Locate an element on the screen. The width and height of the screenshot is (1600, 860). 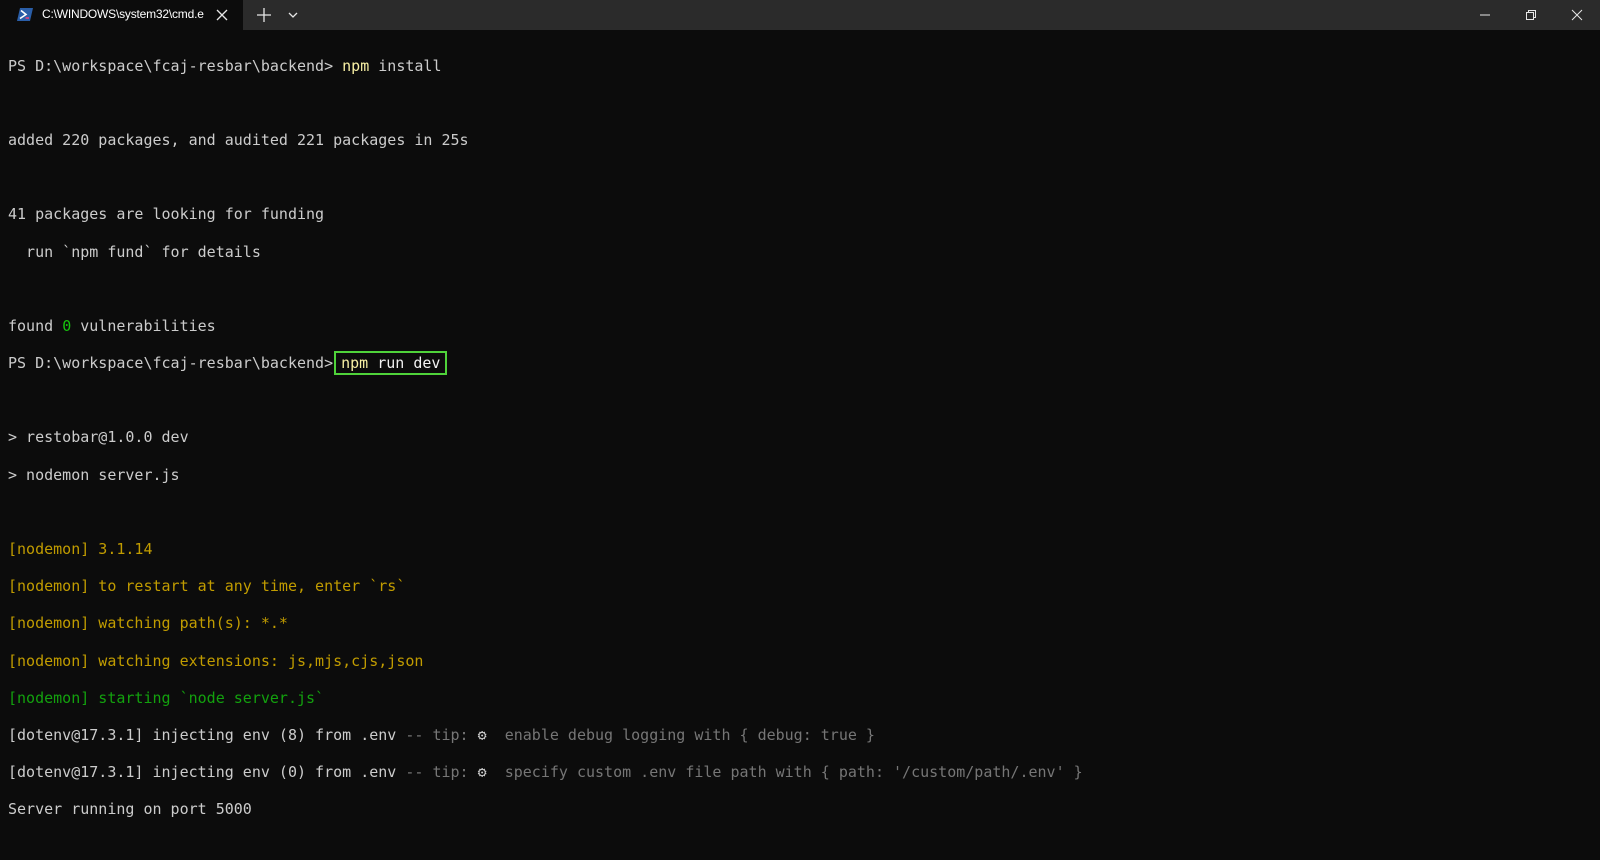
close-window-button is located at coordinates (1577, 15).